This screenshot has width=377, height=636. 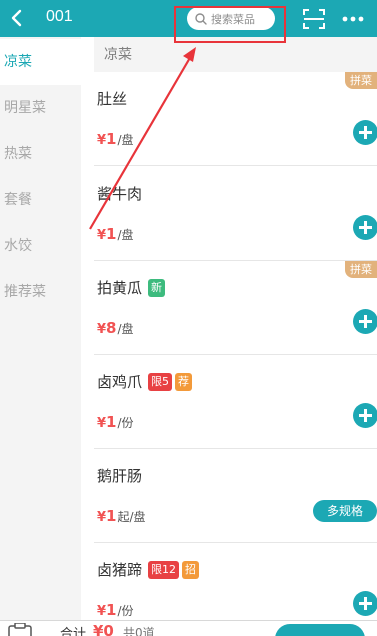 I want to click on recommend-badge: 荐, so click(x=184, y=381).